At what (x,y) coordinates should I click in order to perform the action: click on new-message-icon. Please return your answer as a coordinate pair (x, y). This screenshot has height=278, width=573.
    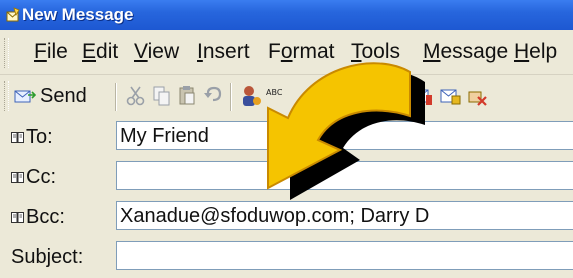
    Looking at the image, I should click on (13, 14).